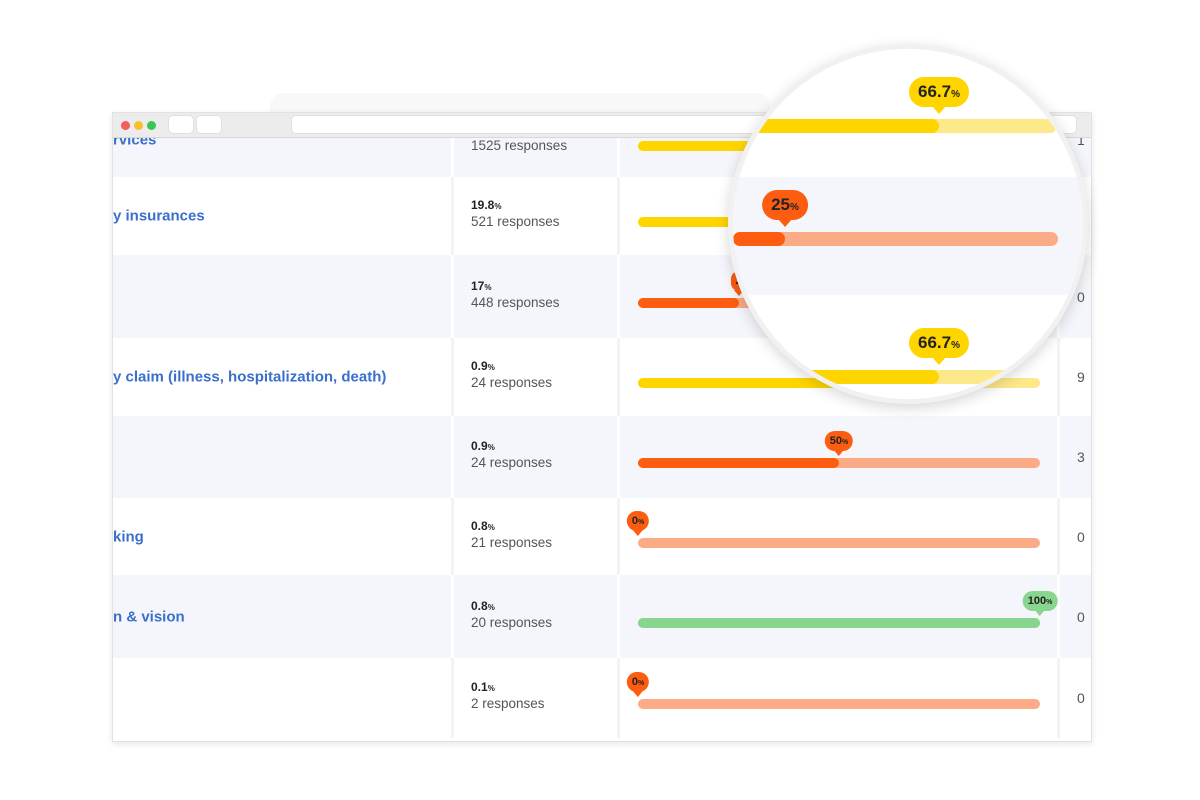 This screenshot has width=1200, height=800. I want to click on response-count: 21 responses, so click(512, 542).